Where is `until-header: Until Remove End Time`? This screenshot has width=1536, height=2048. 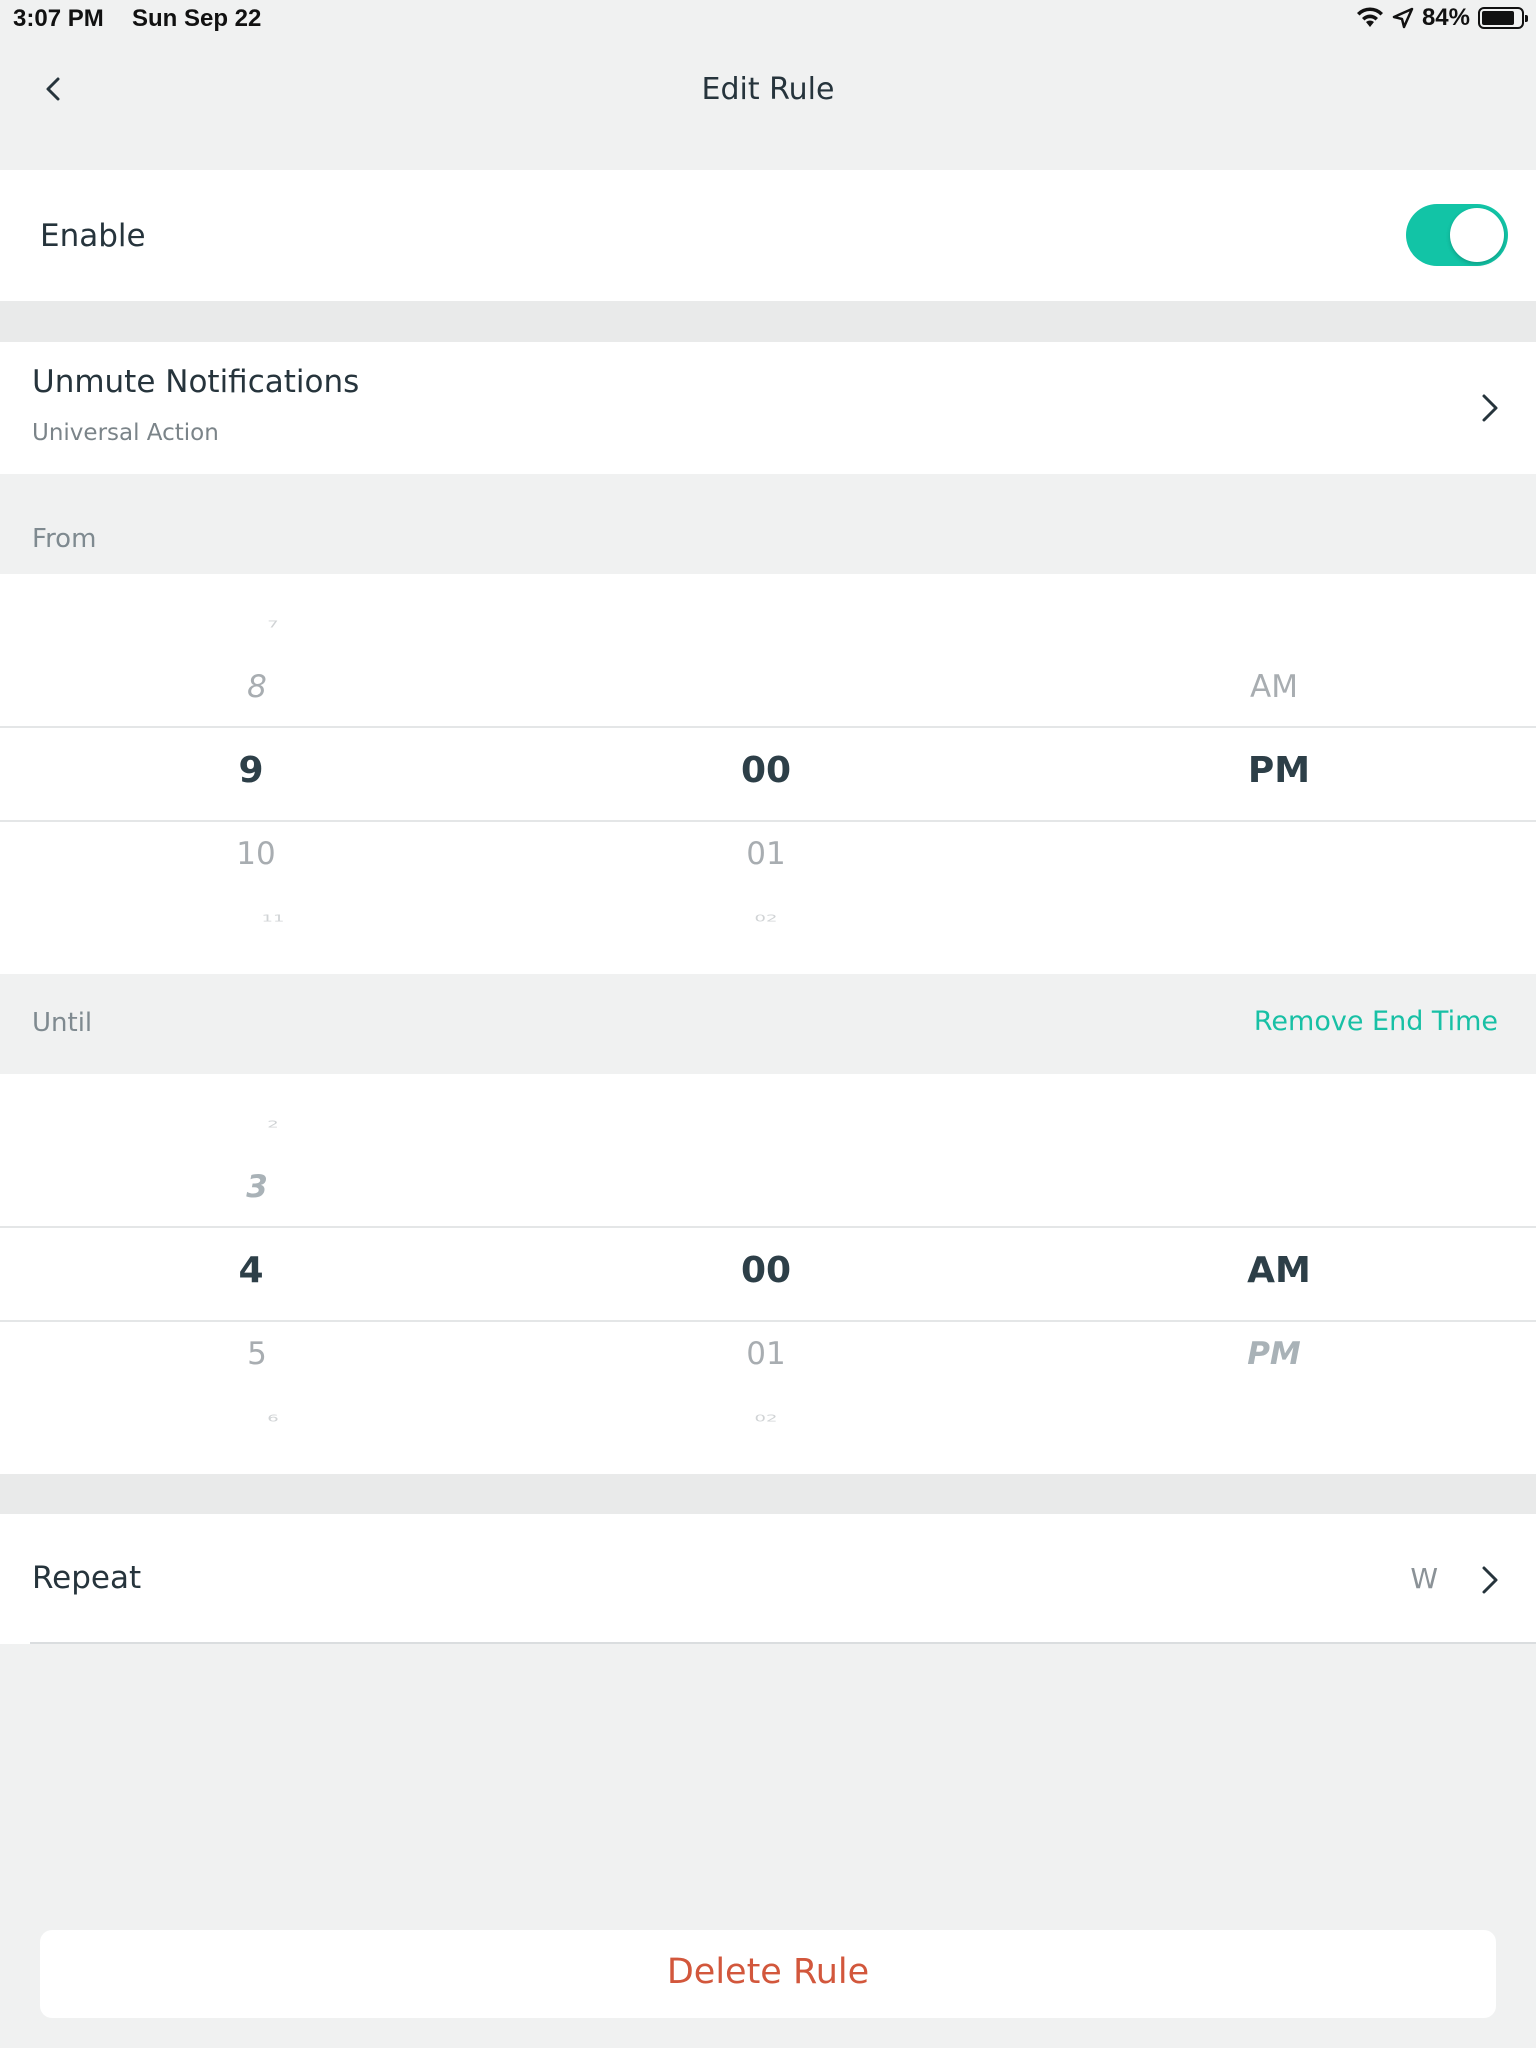 until-header: Until Remove End Time is located at coordinates (768, 1024).